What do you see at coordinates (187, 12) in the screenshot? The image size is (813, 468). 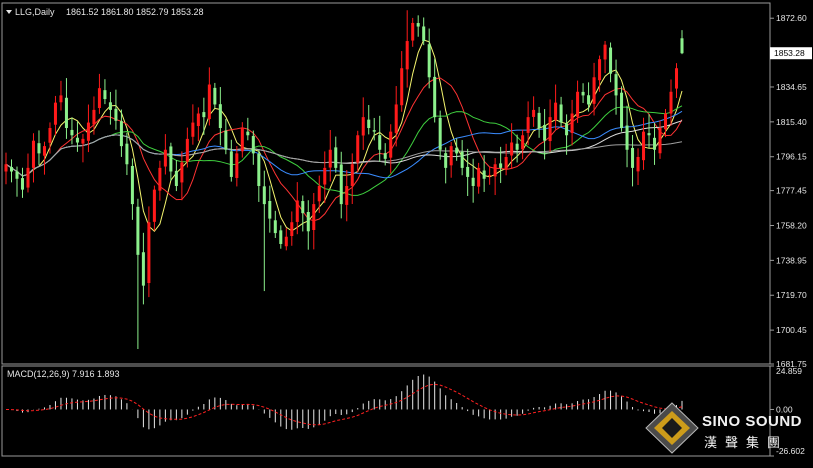 I see `close-value: 1853.28` at bounding box center [187, 12].